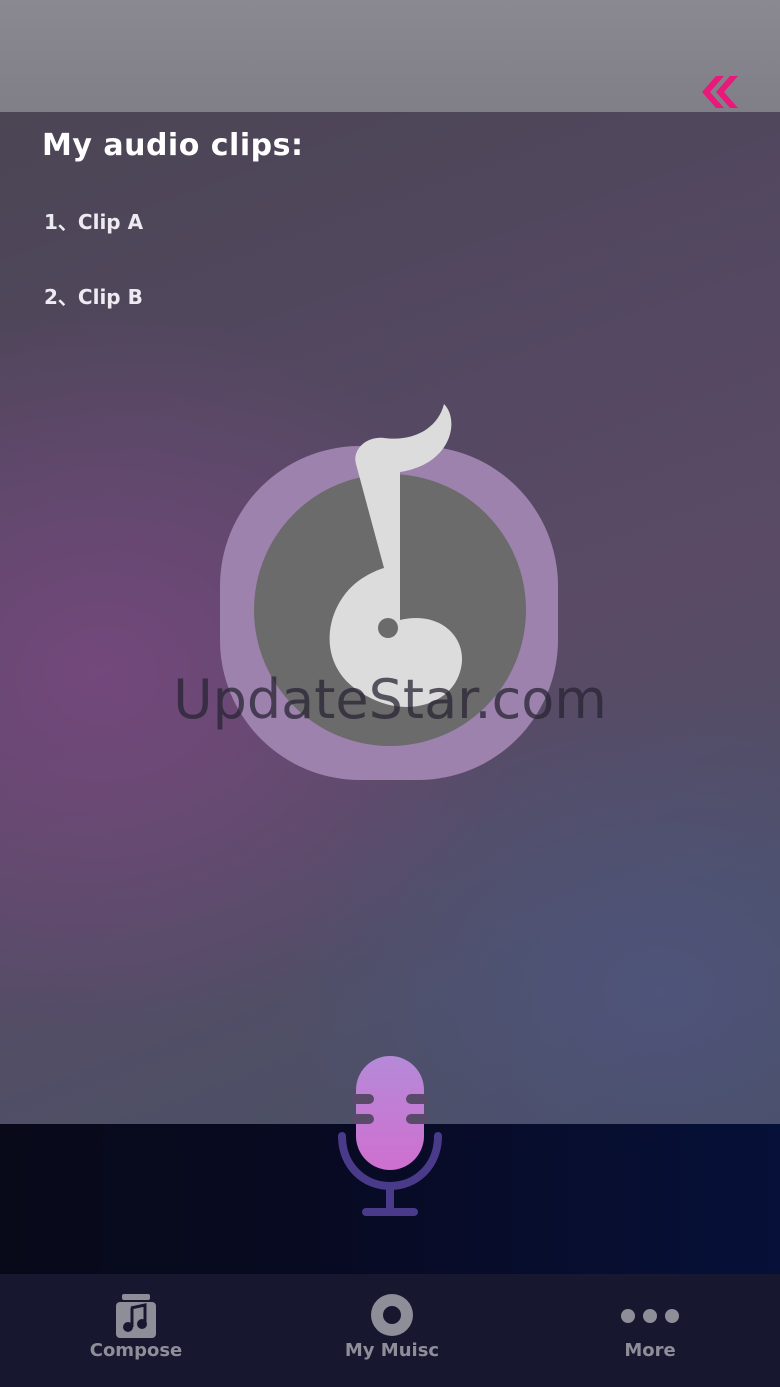 The height and width of the screenshot is (1387, 780). I want to click on clip-item: 2、Clip B, so click(93, 295).